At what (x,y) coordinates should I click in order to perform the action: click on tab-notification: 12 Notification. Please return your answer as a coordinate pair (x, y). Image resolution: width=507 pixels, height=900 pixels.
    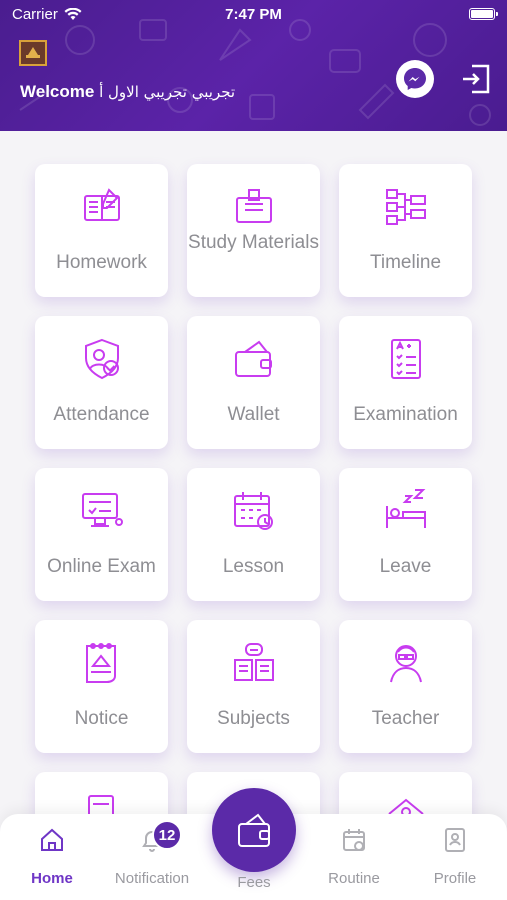
    Looking at the image, I should click on (152, 857).